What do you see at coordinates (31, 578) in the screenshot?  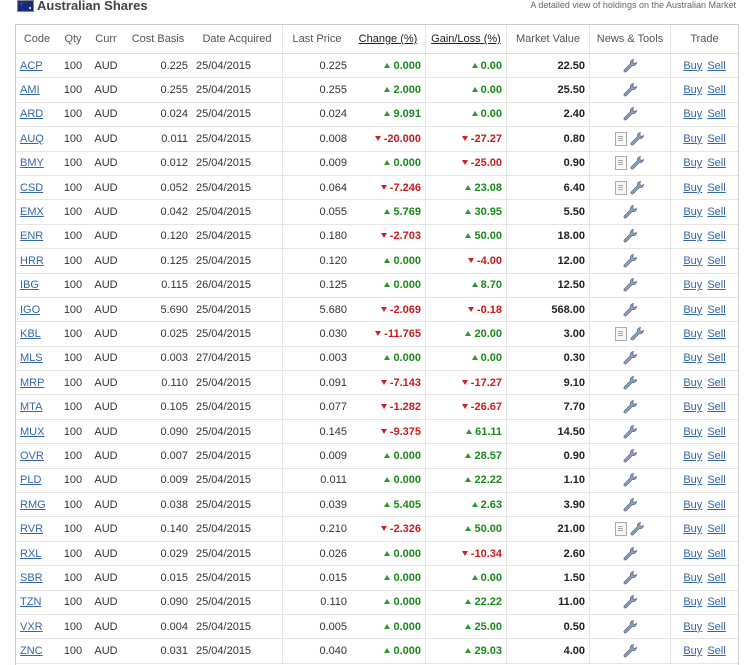 I see `stock-code-link: SBR` at bounding box center [31, 578].